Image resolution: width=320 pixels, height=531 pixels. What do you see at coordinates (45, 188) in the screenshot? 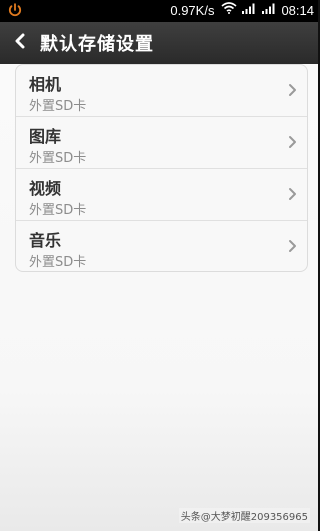
I see `item-title: 视频` at bounding box center [45, 188].